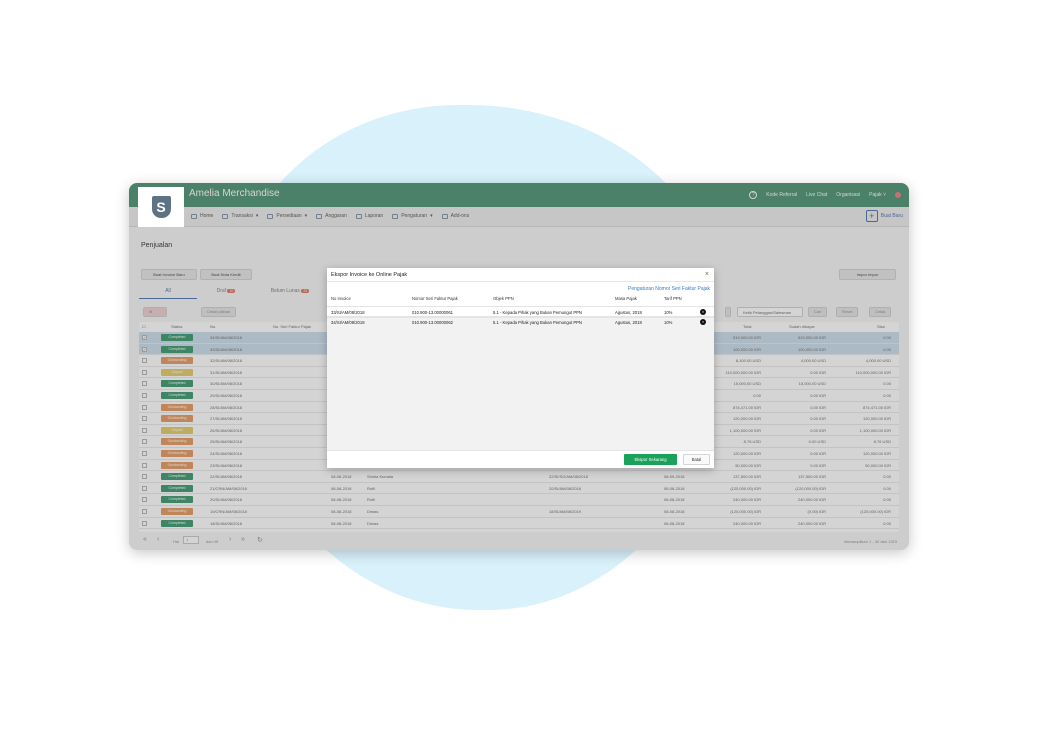  I want to click on export-cell-no_invoice: 34/SI/AM/08/2018, so click(348, 322).